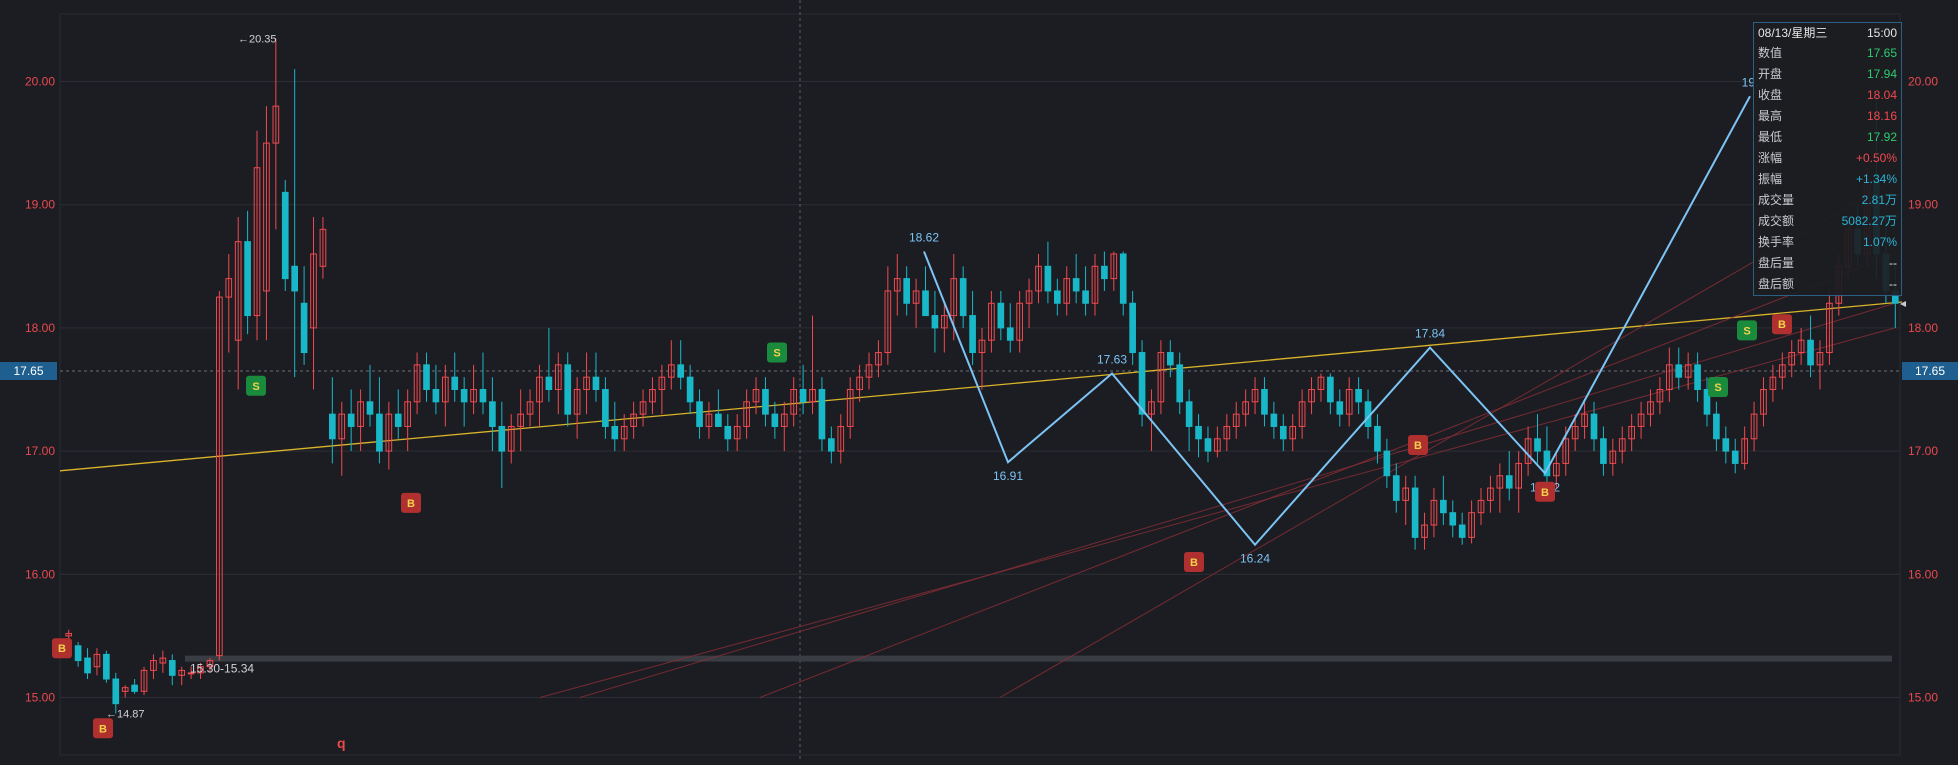 This screenshot has width=1958, height=765. I want to click on y-tick-label-right: 20.00, so click(1923, 82).